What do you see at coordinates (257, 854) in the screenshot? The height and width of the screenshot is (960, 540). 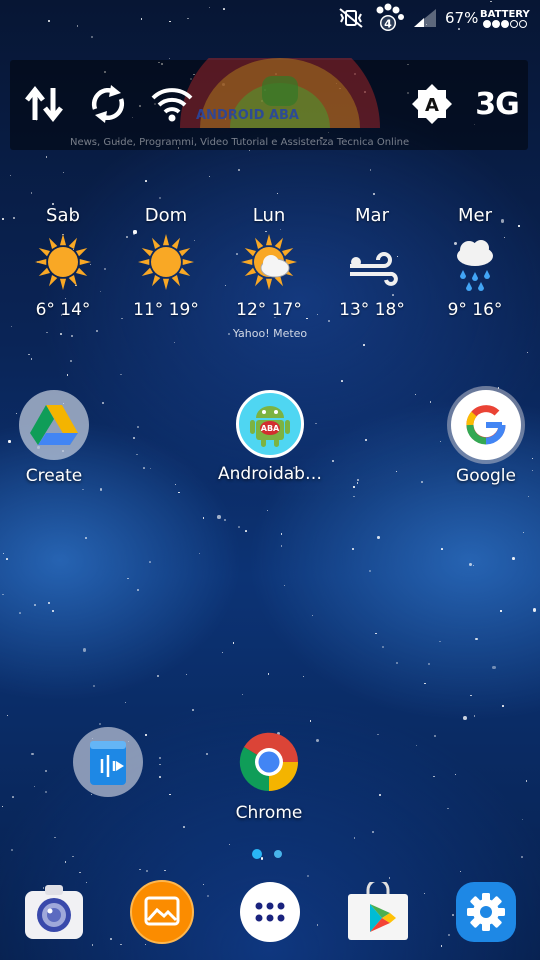 I see `page-dot-active` at bounding box center [257, 854].